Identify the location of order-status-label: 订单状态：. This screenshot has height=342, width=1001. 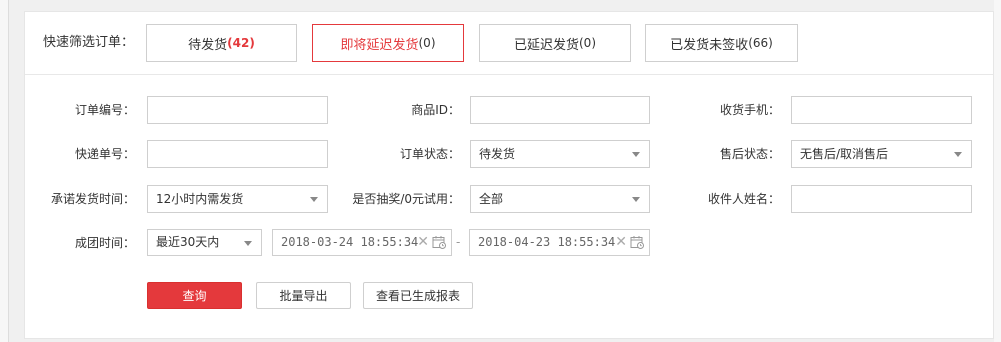
(429, 154).